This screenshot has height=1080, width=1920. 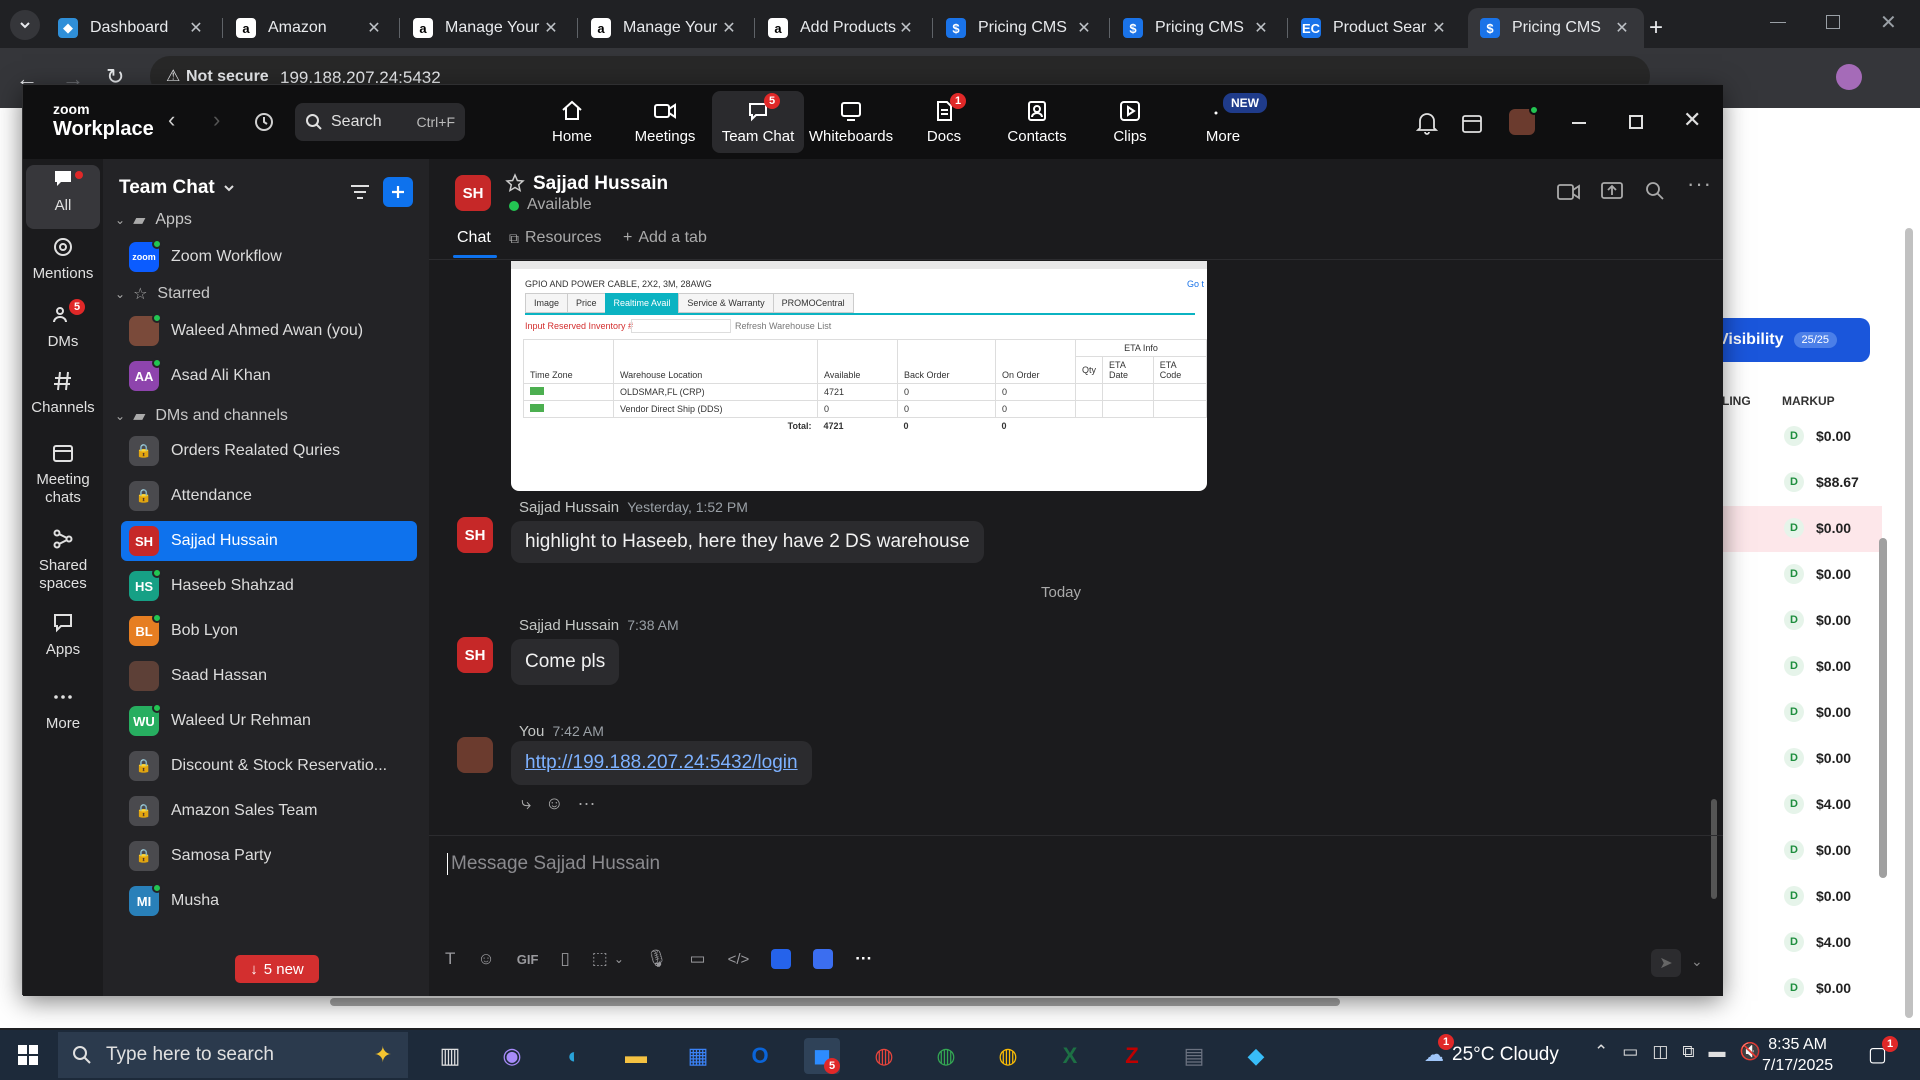 I want to click on browser-tab: ◆ Dashboard ✕, so click(x=132, y=28).